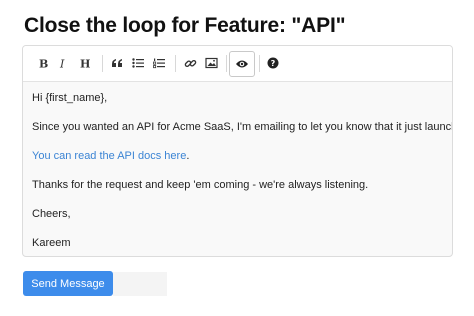 The image size is (474, 316). I want to click on italic-button: I, so click(63, 63).